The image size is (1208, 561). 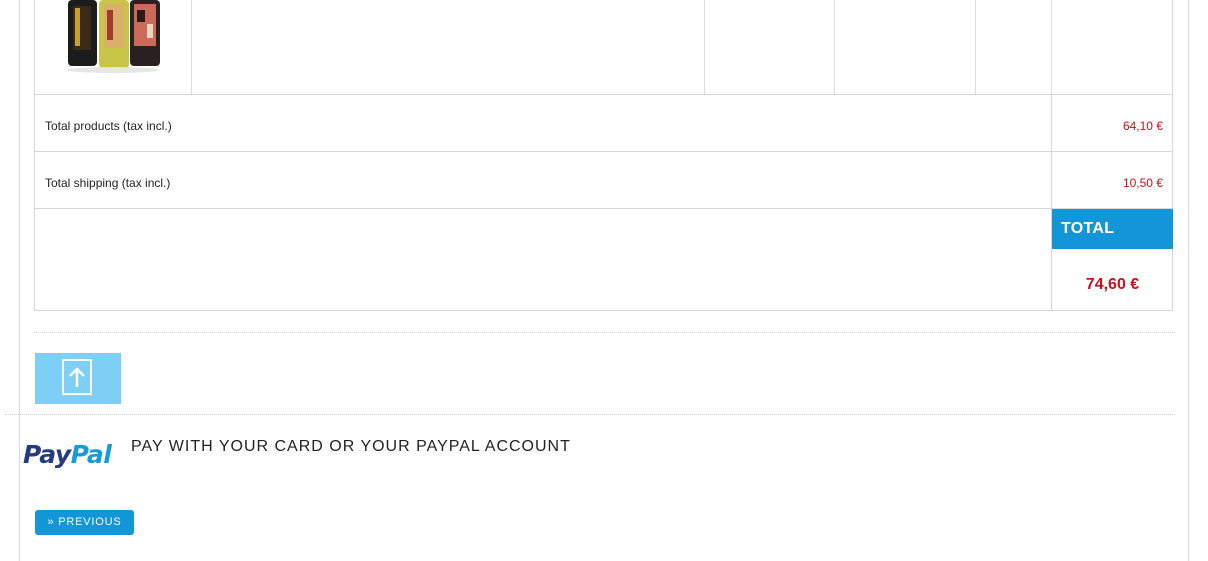 What do you see at coordinates (1142, 183) in the screenshot?
I see `total-shipping-value: 10,50 €` at bounding box center [1142, 183].